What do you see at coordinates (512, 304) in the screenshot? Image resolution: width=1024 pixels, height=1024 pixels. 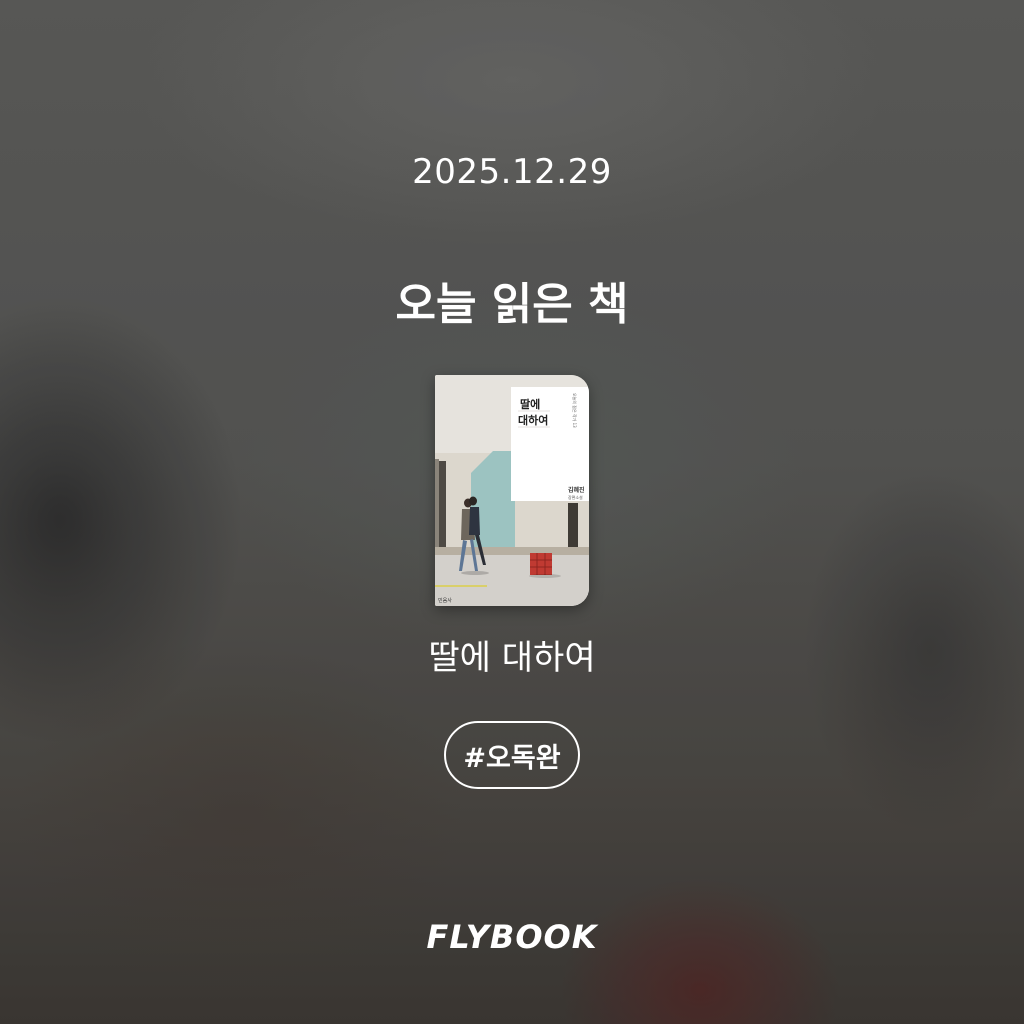 I see `page-heading: 오늘 읽은 책` at bounding box center [512, 304].